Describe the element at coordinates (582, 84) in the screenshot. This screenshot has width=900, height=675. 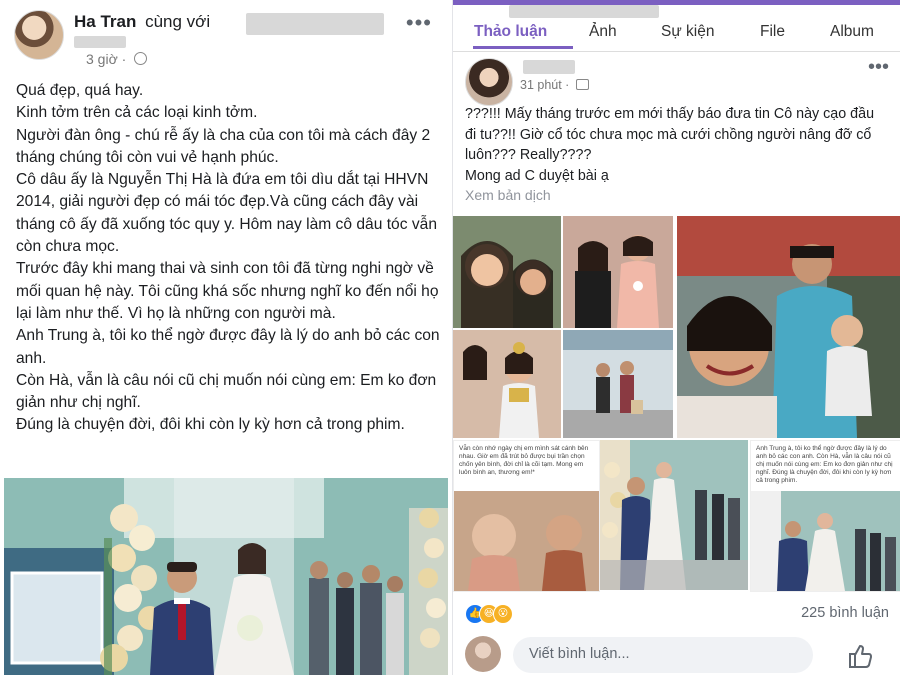
I see `group-members-icon` at that location.